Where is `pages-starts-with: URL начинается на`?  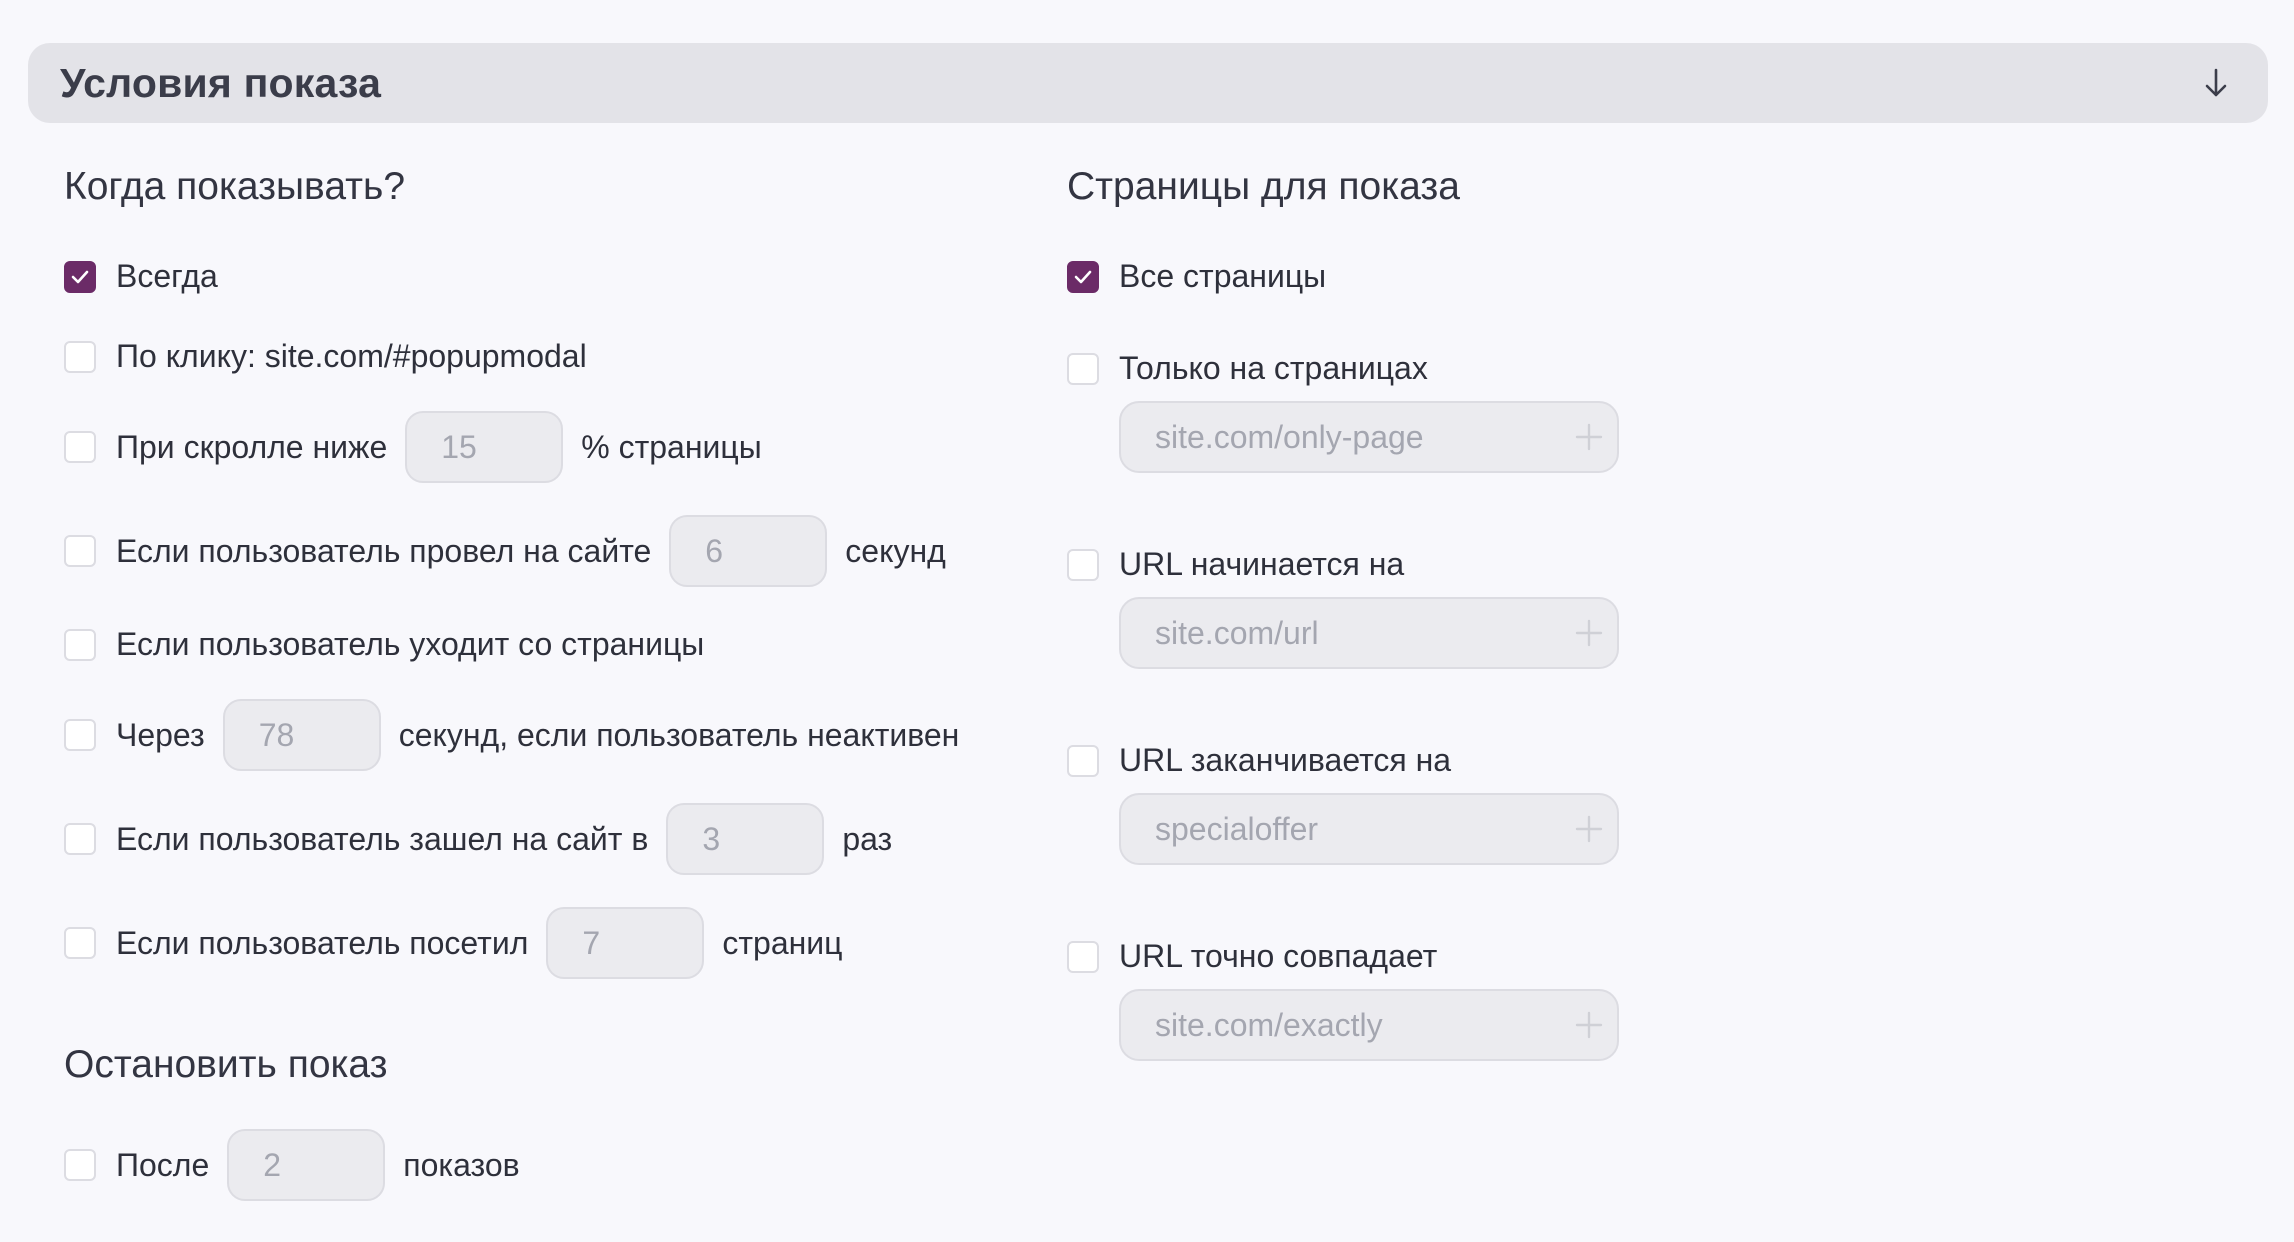 pages-starts-with: URL начинается на is located at coordinates (1235, 564).